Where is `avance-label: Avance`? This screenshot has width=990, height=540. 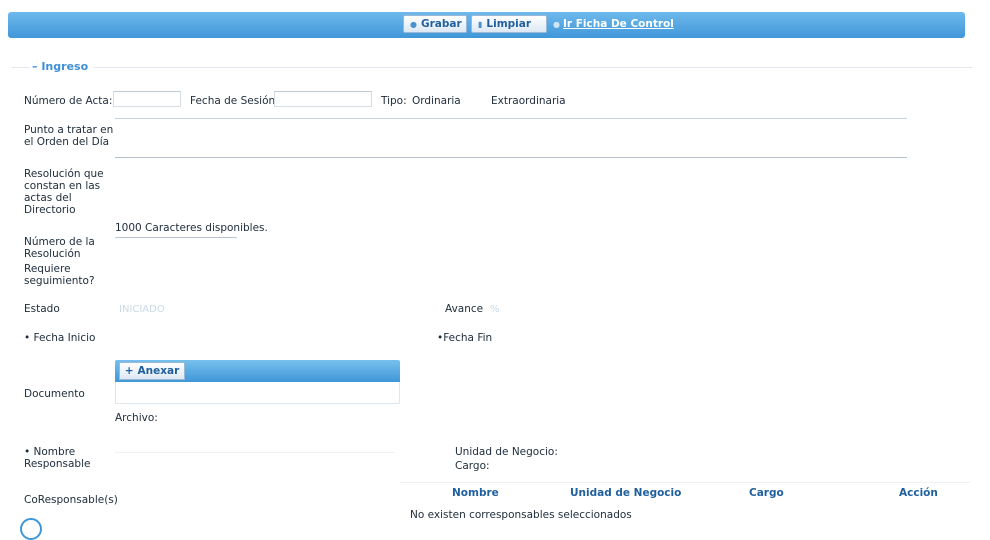 avance-label: Avance is located at coordinates (464, 309).